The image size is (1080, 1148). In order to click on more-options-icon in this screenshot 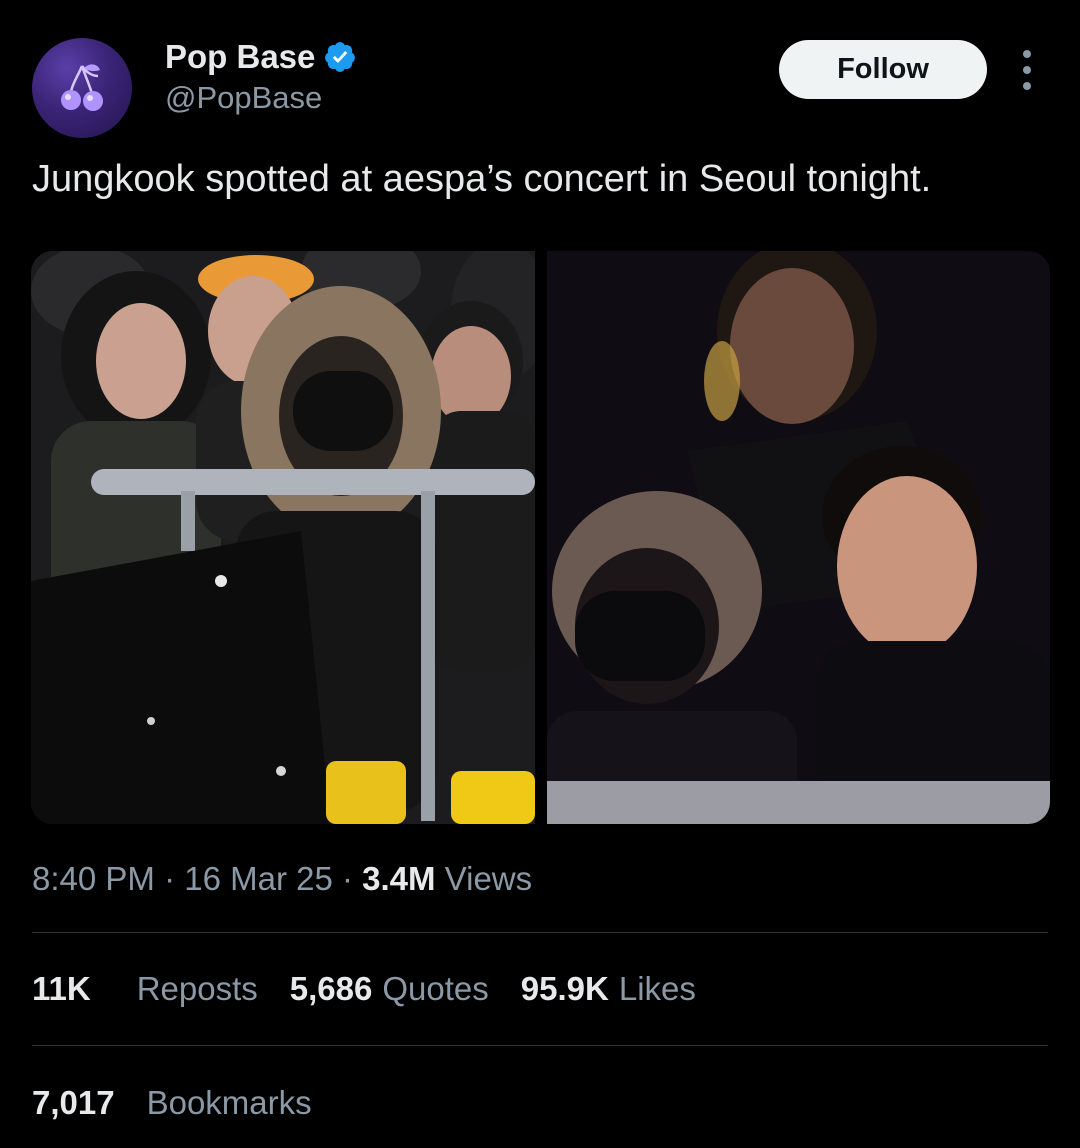, I will do `click(1027, 70)`.